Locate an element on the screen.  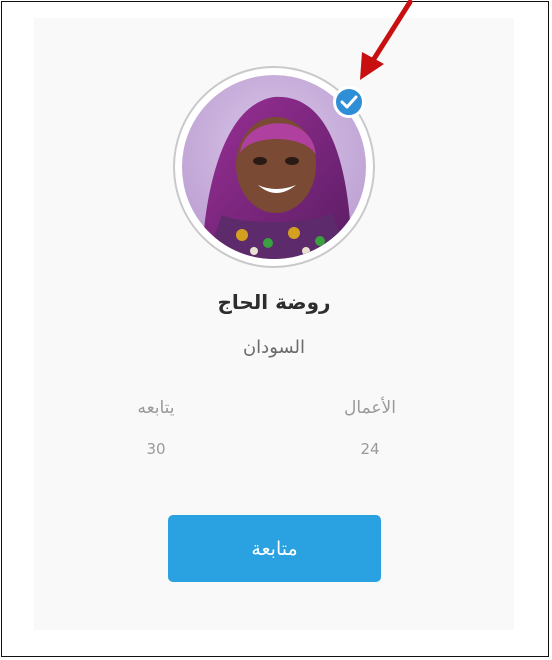
works-count: 24 is located at coordinates (370, 449).